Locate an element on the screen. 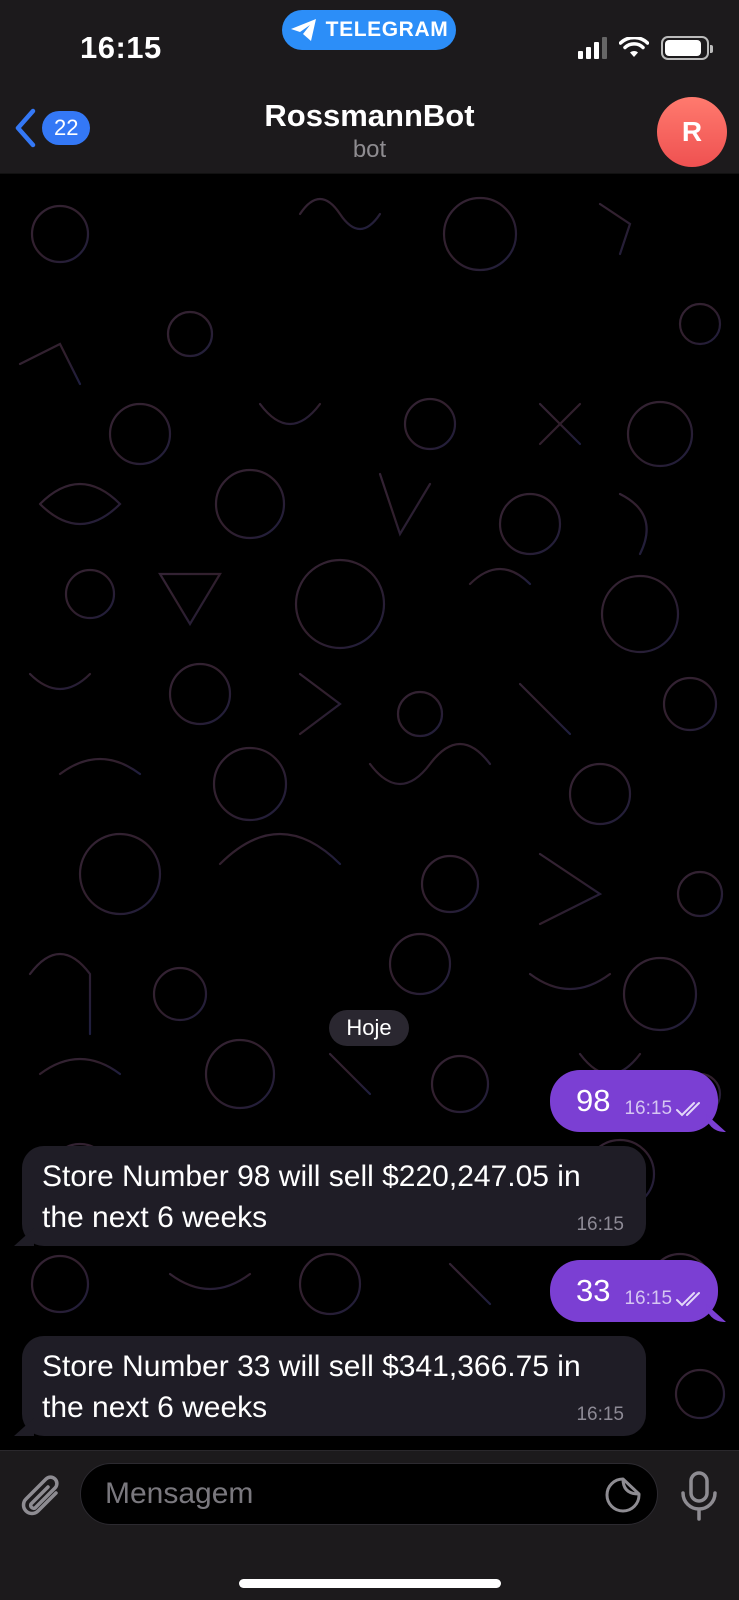  status-icons is located at coordinates (645, 48).